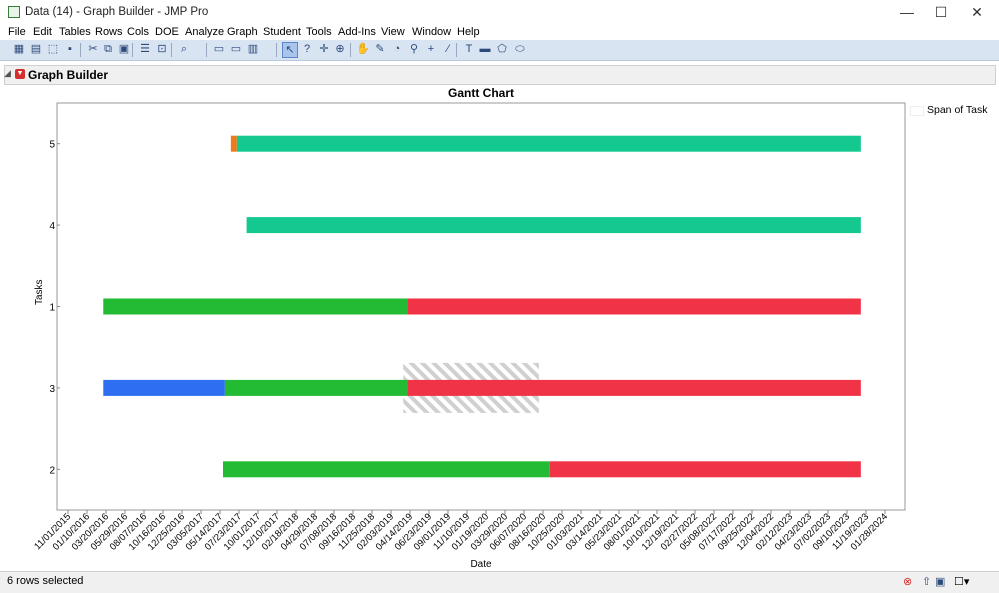 Image resolution: width=999 pixels, height=593 pixels. Describe the element at coordinates (926, 581) in the screenshot. I see `home-icon: ⇧` at that location.